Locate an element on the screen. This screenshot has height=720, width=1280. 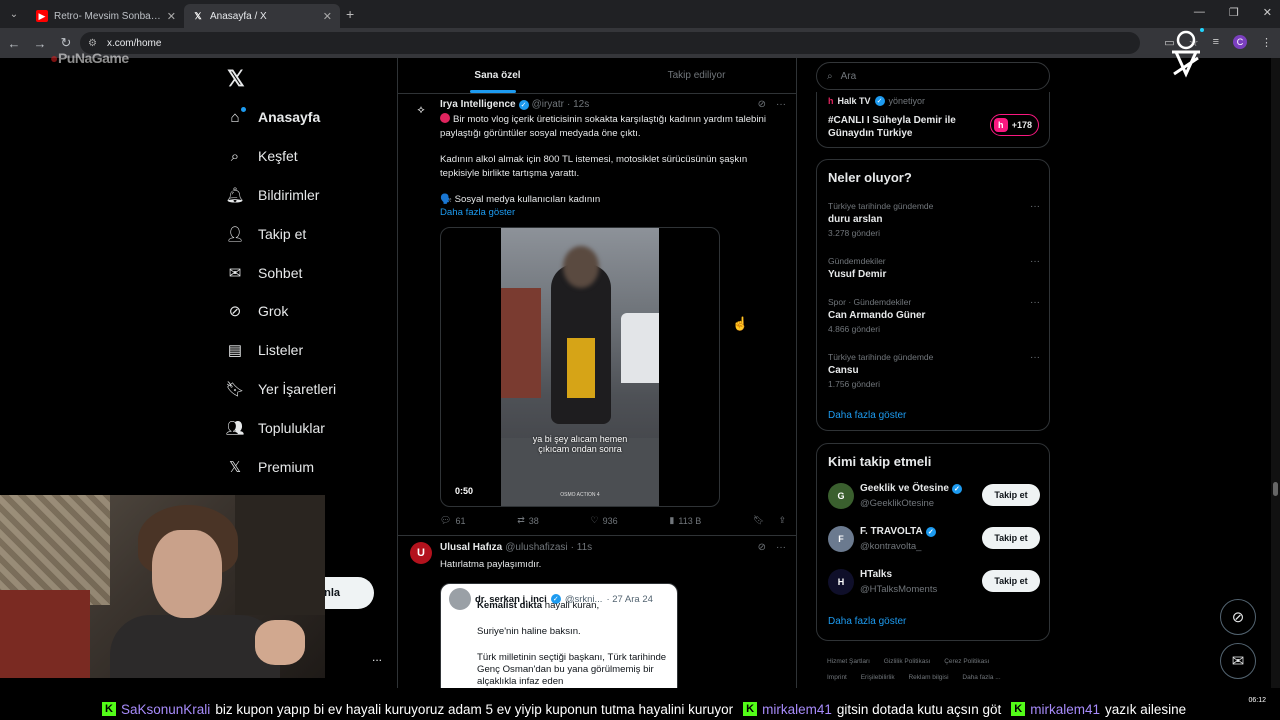
back-icon: ← is located at coordinates (14, 43).